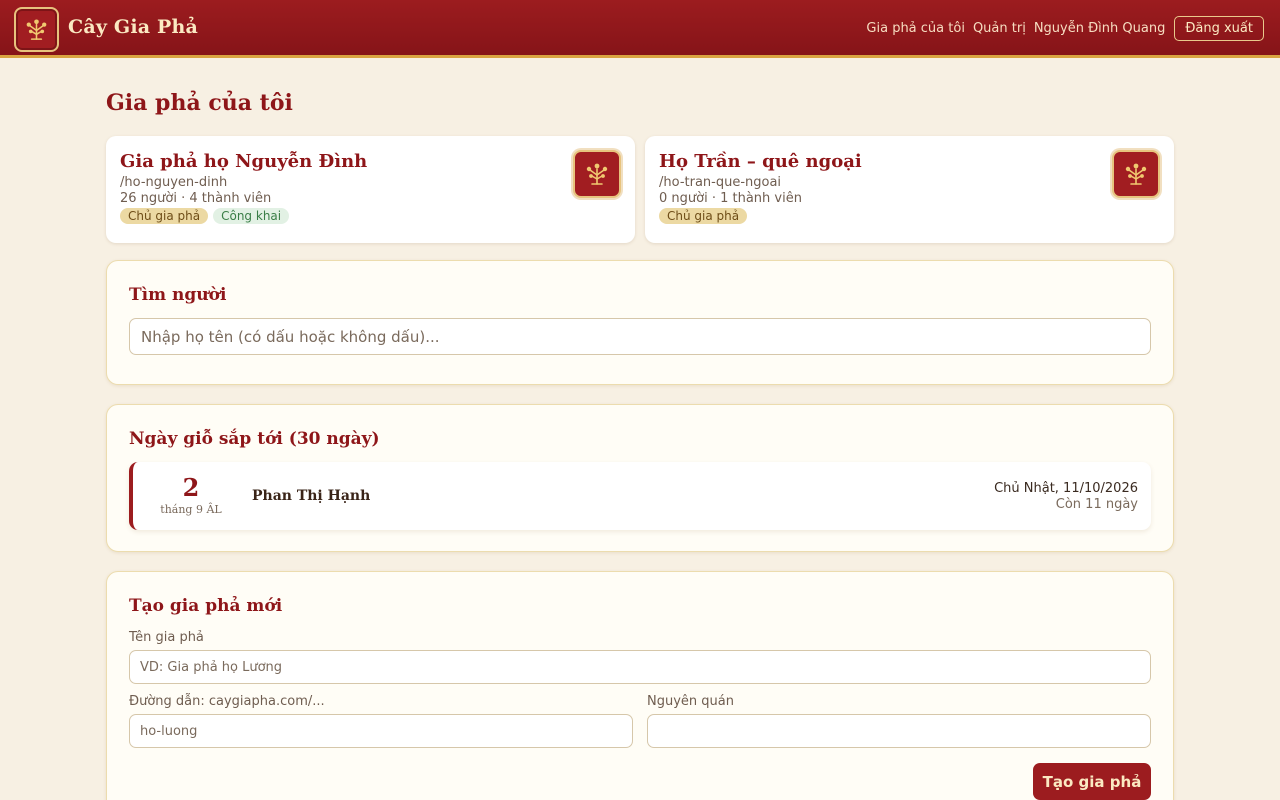 This screenshot has width=1280, height=800. What do you see at coordinates (720, 182) in the screenshot?
I see `tree-slug: /ho-tran-que-ngoai` at bounding box center [720, 182].